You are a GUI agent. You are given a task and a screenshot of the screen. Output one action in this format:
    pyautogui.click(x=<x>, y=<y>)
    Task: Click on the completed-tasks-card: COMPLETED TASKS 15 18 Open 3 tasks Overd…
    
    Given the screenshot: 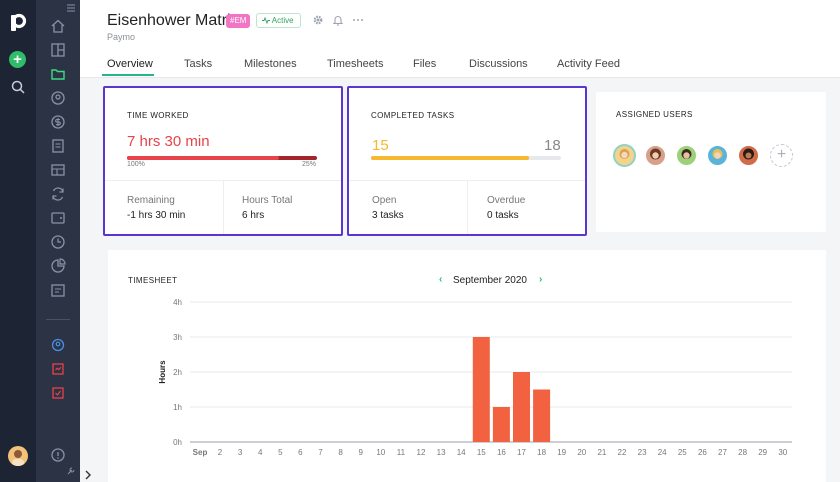 What is the action you would take?
    pyautogui.click(x=467, y=161)
    